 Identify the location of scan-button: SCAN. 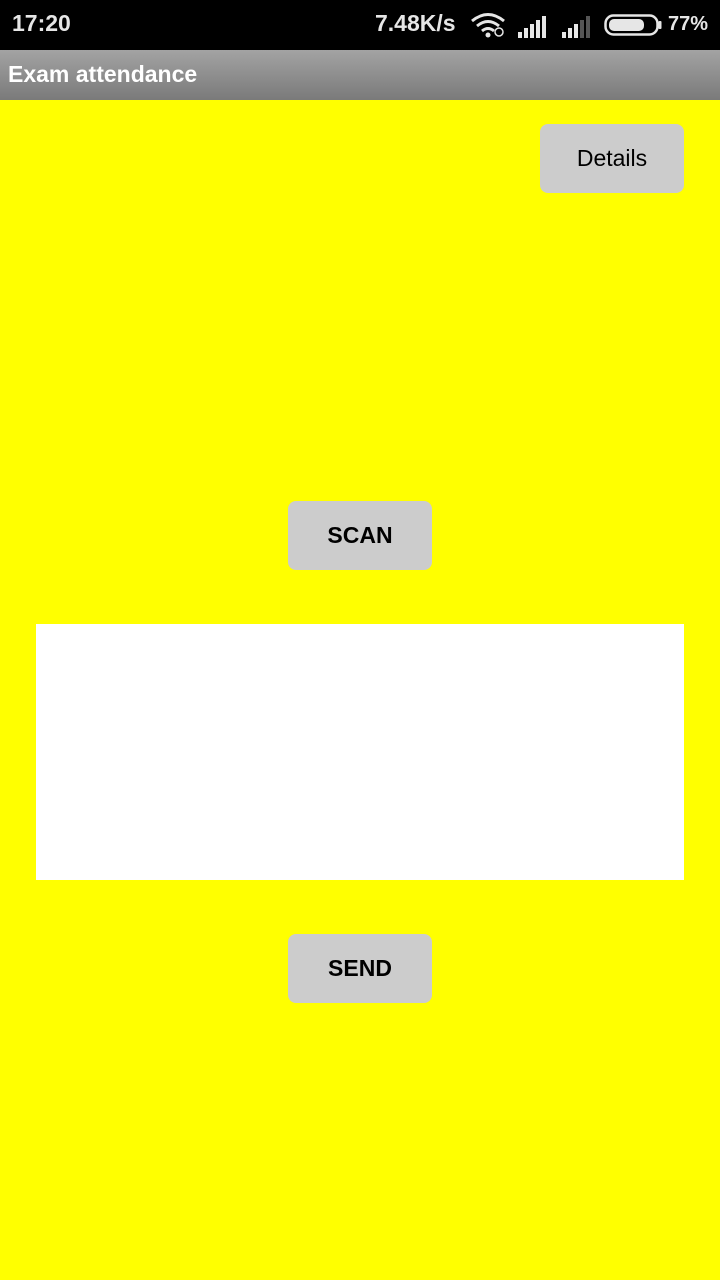
(360, 535).